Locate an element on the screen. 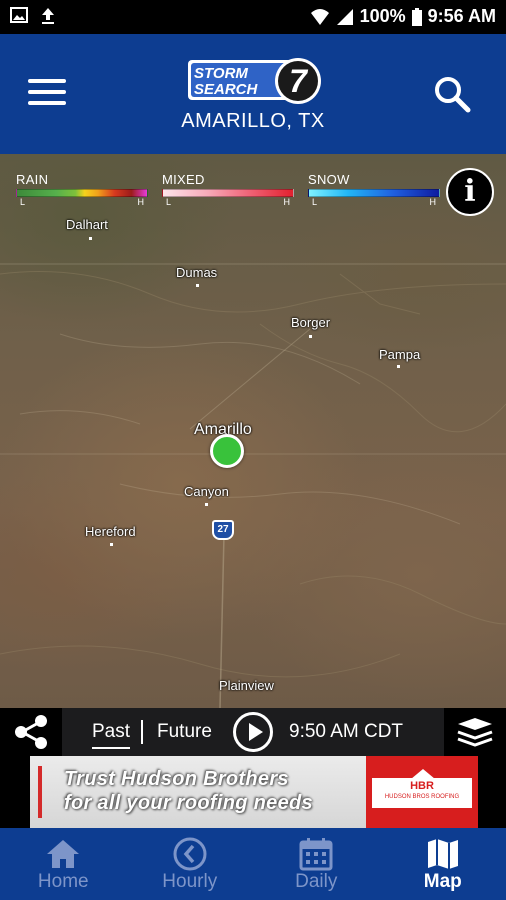  tab-past: Past is located at coordinates (111, 735).